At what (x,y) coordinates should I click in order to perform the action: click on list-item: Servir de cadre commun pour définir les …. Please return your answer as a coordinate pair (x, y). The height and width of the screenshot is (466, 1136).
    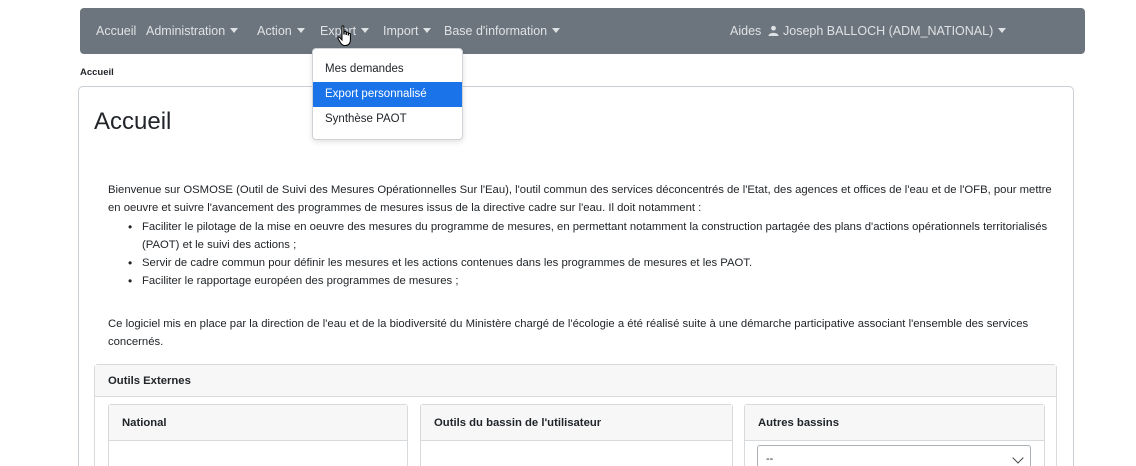
    Looking at the image, I should click on (578, 263).